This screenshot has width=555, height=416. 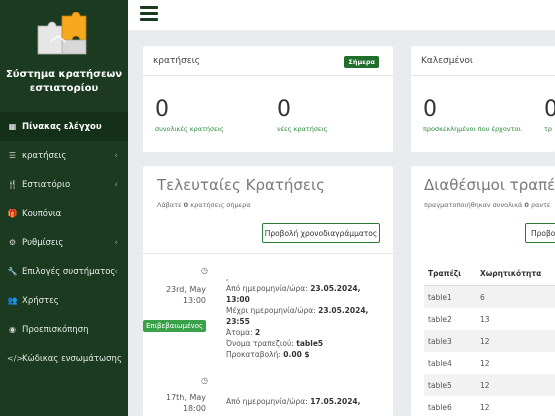 I want to click on table-row: table4 12, so click(x=459, y=363).